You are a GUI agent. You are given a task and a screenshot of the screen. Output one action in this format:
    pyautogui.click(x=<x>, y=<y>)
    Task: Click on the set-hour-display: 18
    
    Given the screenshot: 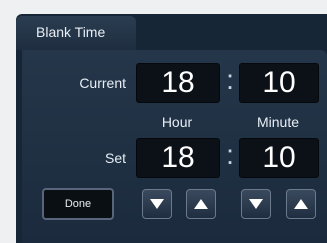 What is the action you would take?
    pyautogui.click(x=178, y=158)
    